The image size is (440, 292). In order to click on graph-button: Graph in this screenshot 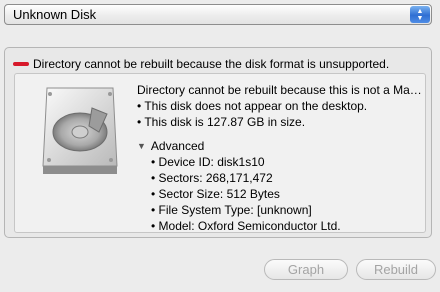, I will do `click(306, 269)`.